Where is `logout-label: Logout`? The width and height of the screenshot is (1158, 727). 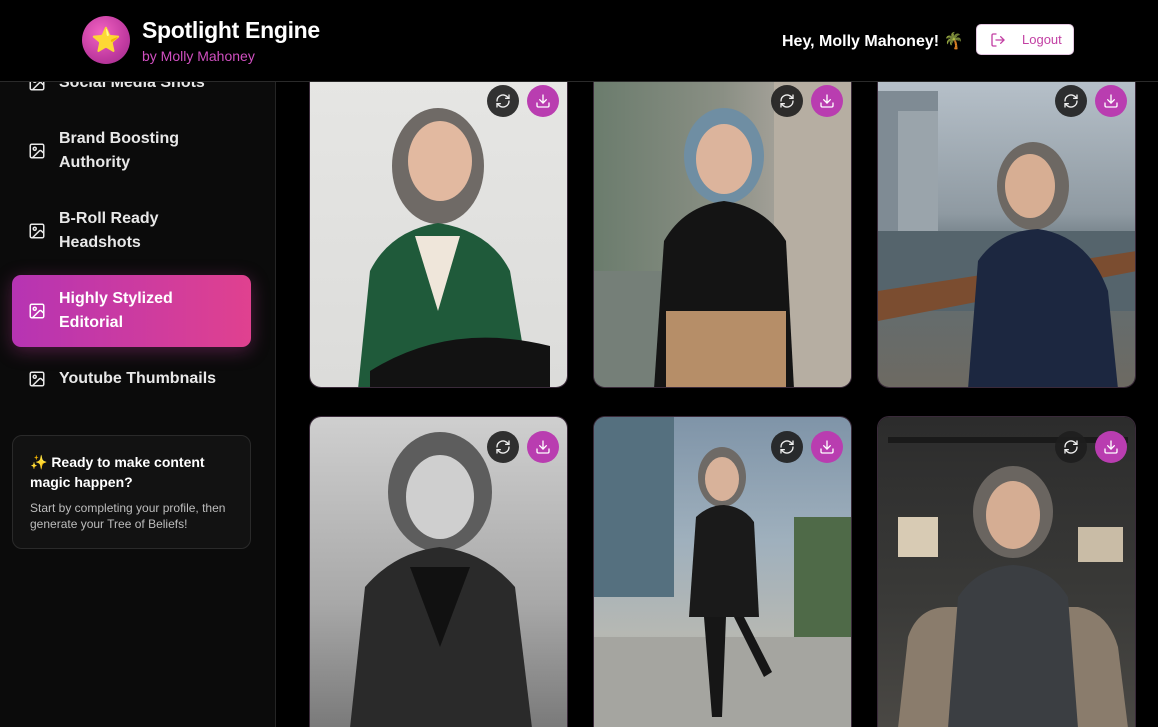
logout-label: Logout is located at coordinates (1042, 39).